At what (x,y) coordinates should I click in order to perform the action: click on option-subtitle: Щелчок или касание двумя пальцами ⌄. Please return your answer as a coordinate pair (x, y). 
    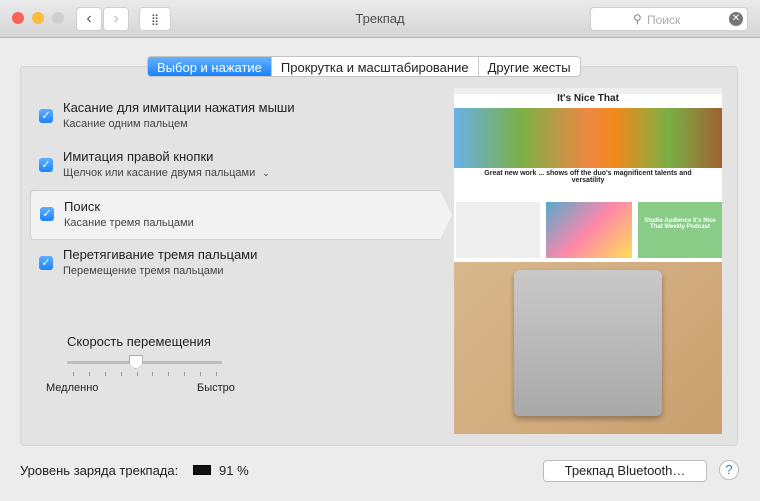
    Looking at the image, I should click on (166, 173).